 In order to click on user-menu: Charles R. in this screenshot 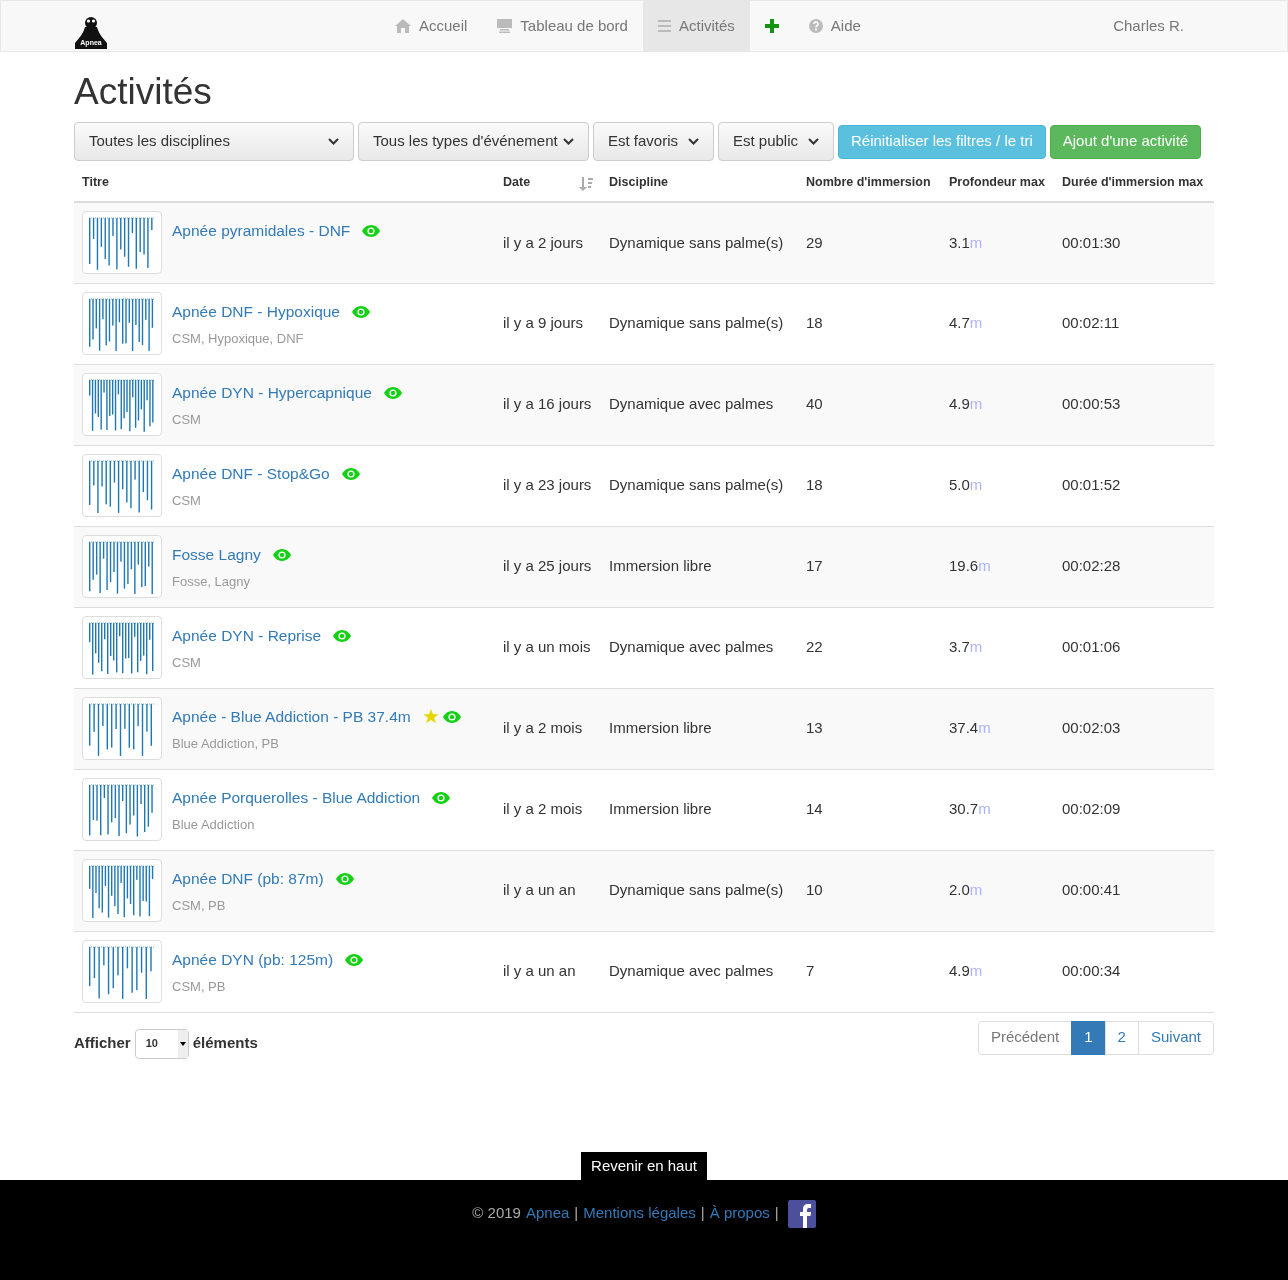, I will do `click(1163, 26)`.